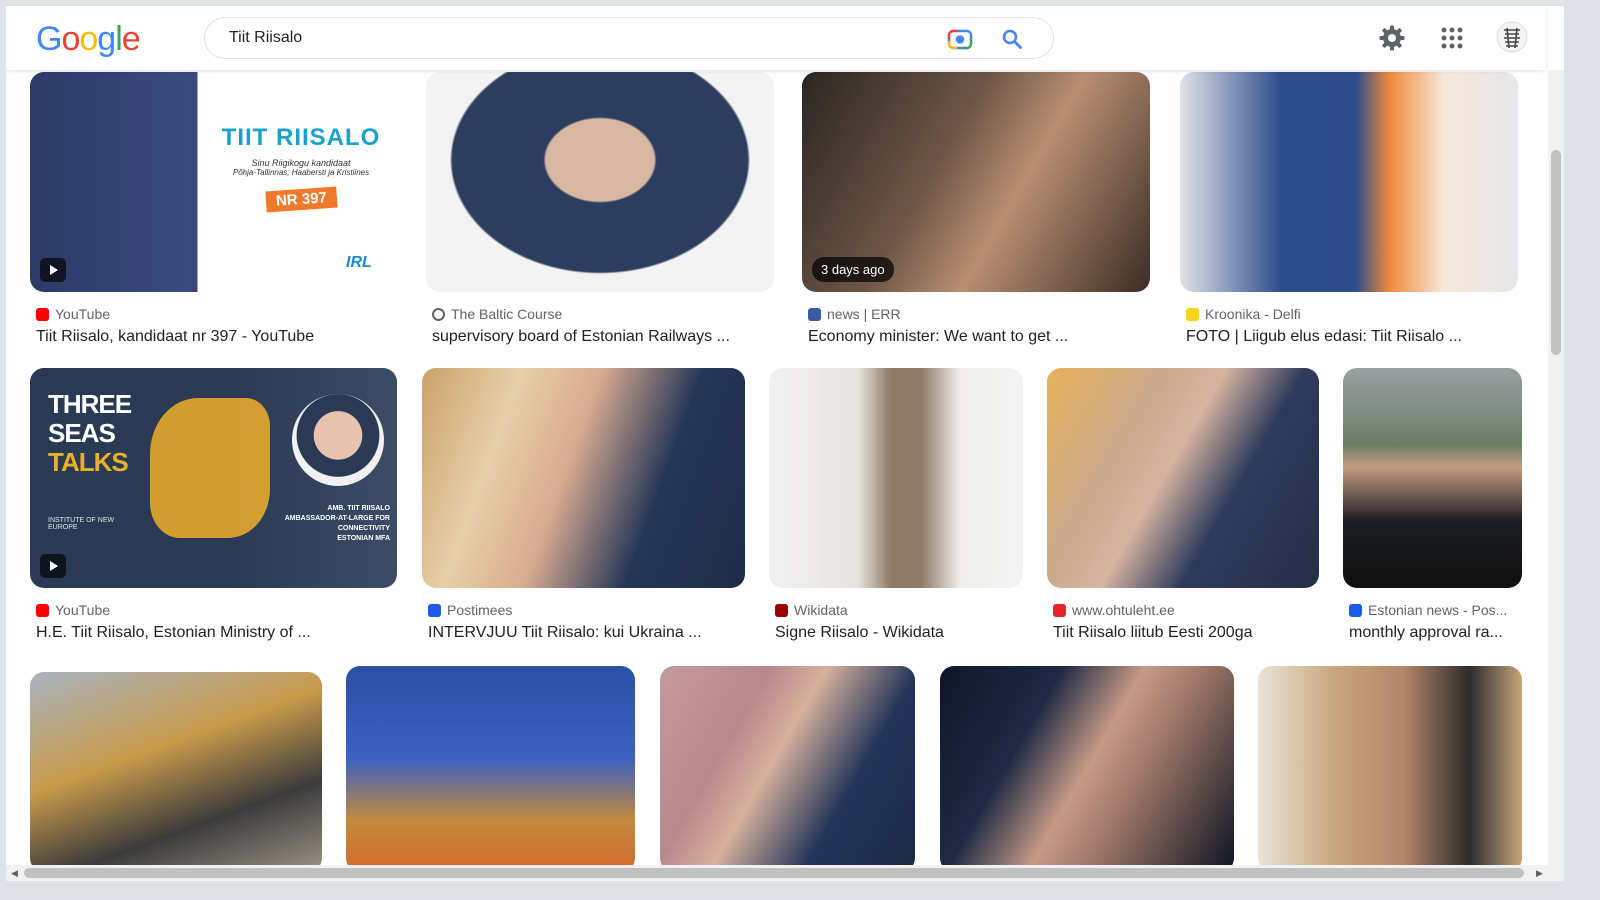 This screenshot has height=900, width=1600. I want to click on logo-letter: g, so click(106, 39).